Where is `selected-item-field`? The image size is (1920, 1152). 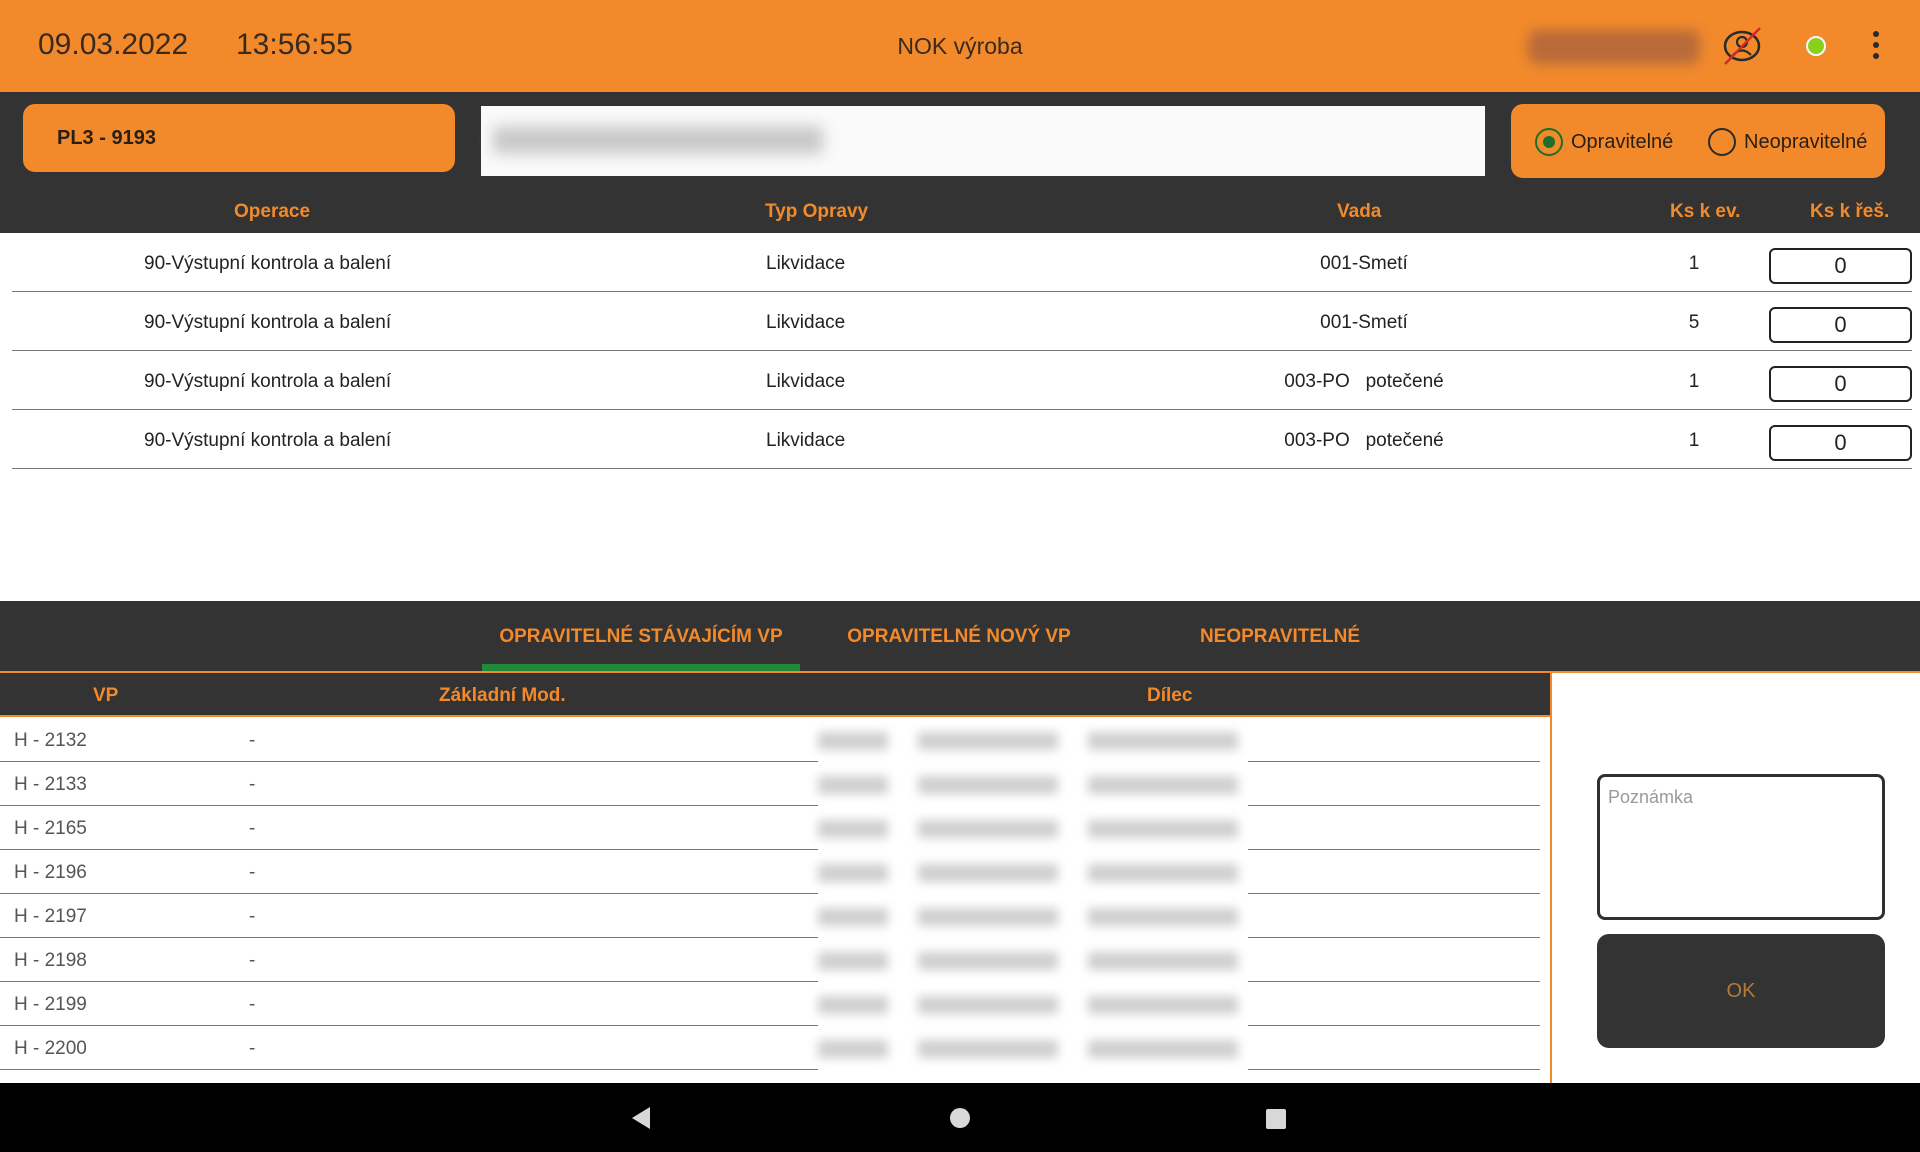 selected-item-field is located at coordinates (983, 141).